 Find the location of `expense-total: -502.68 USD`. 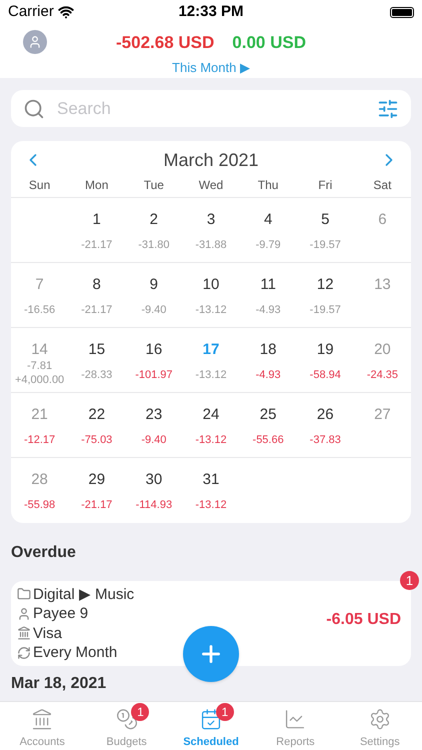

expense-total: -502.68 USD is located at coordinates (165, 43).